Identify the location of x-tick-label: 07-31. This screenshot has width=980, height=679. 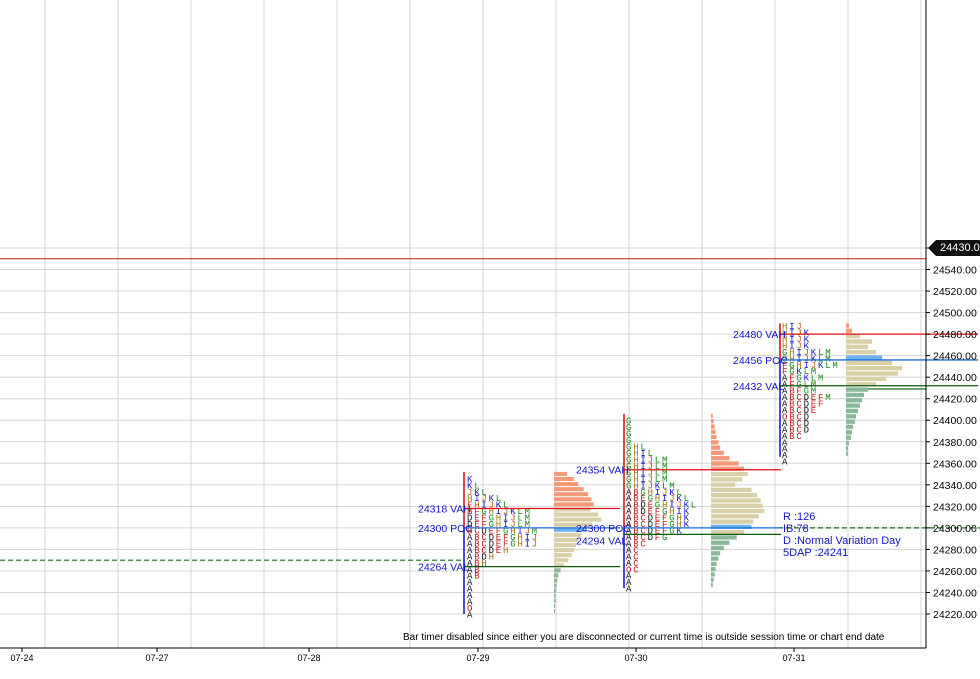
(793, 658).